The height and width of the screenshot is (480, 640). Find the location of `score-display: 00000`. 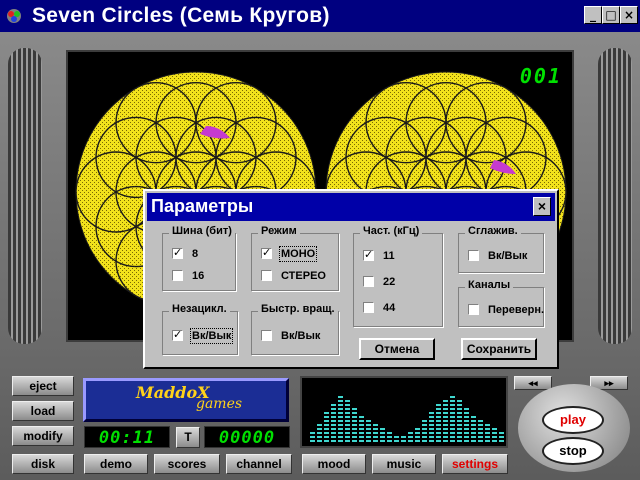

score-display: 00000 is located at coordinates (247, 437).